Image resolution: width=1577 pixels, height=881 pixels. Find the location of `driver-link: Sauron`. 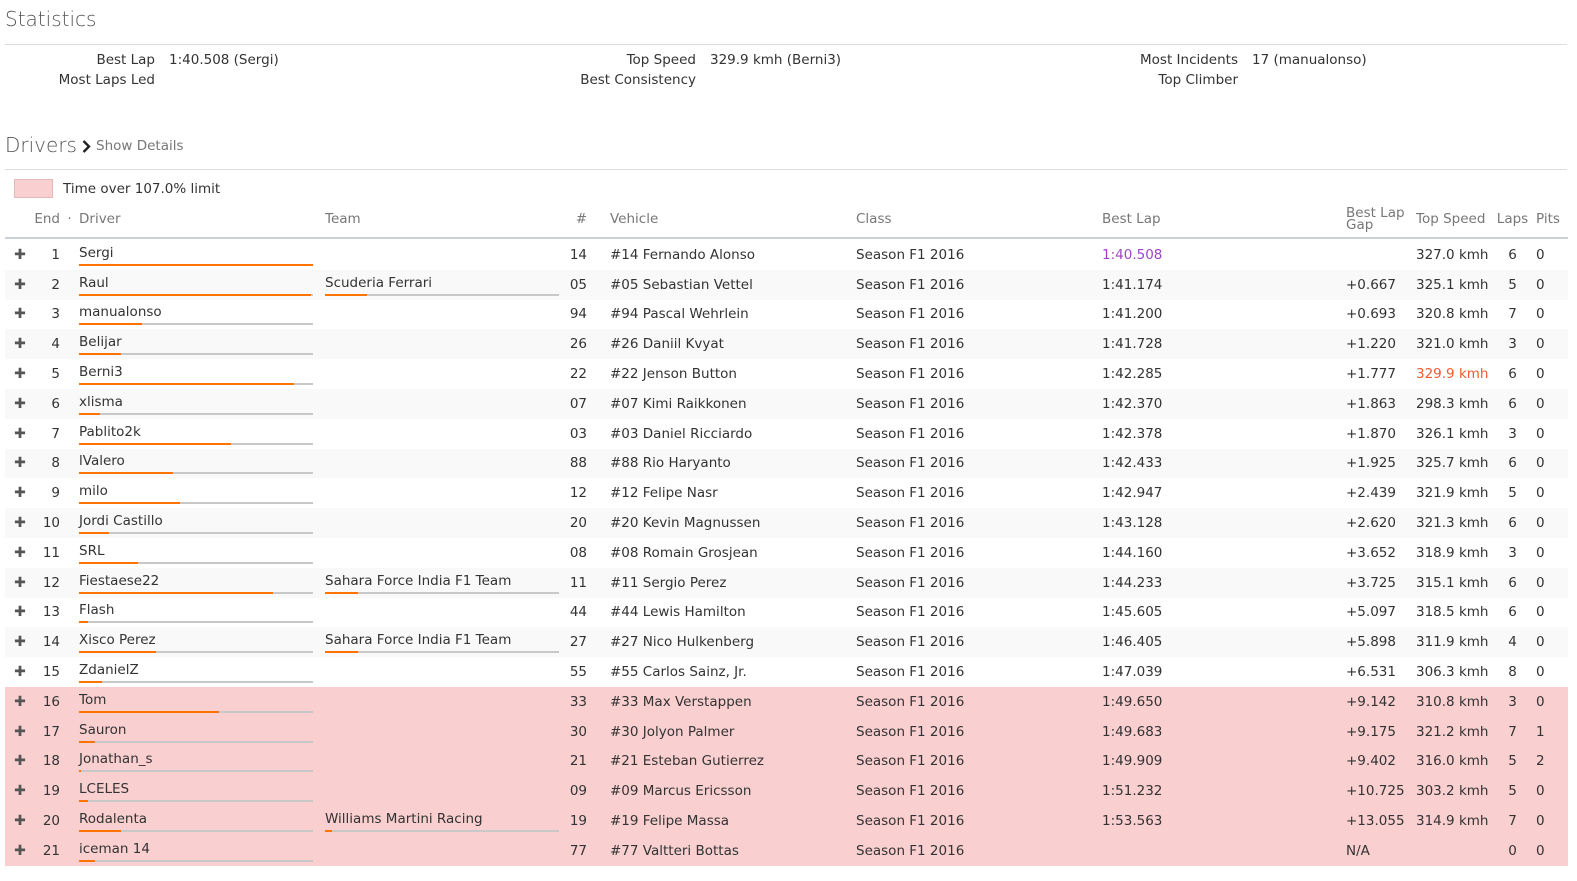

driver-link: Sauron is located at coordinates (102, 730).